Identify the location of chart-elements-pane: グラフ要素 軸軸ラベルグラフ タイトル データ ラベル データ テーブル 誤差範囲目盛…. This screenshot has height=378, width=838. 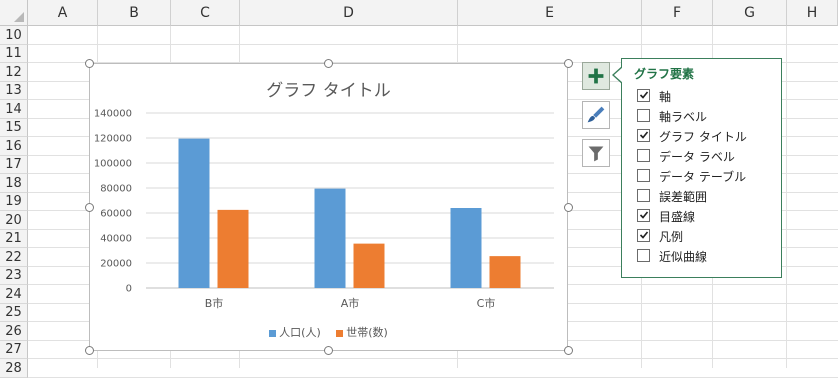
(701, 168).